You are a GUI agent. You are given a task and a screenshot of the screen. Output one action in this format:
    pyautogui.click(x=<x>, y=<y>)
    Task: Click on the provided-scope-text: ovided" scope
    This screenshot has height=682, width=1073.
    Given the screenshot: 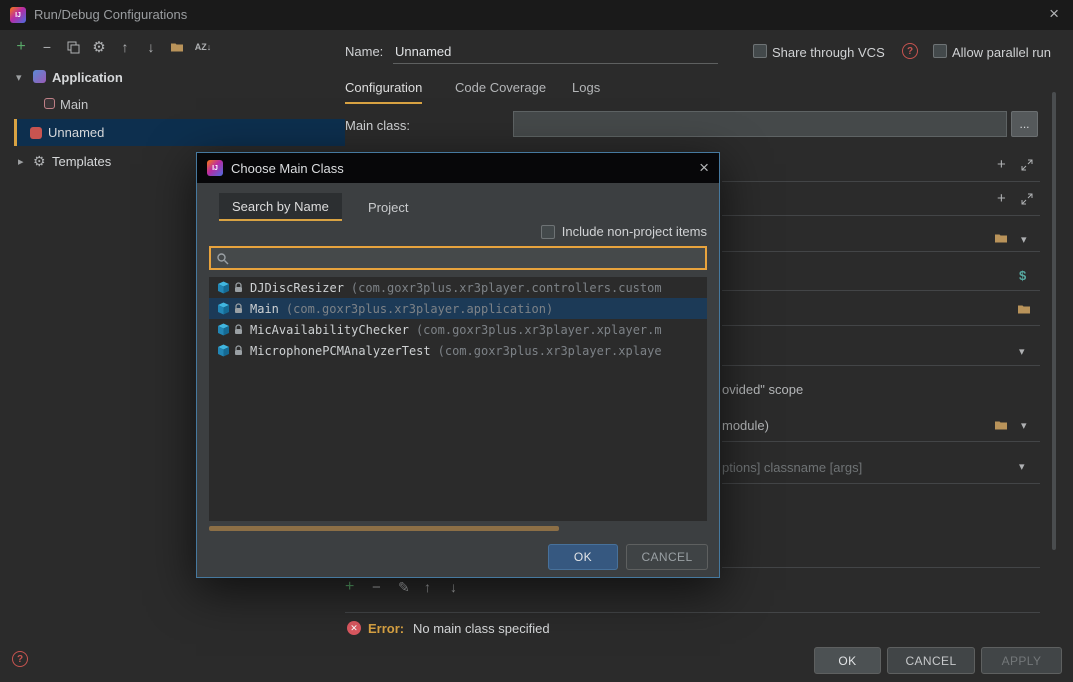 What is the action you would take?
    pyautogui.click(x=763, y=389)
    